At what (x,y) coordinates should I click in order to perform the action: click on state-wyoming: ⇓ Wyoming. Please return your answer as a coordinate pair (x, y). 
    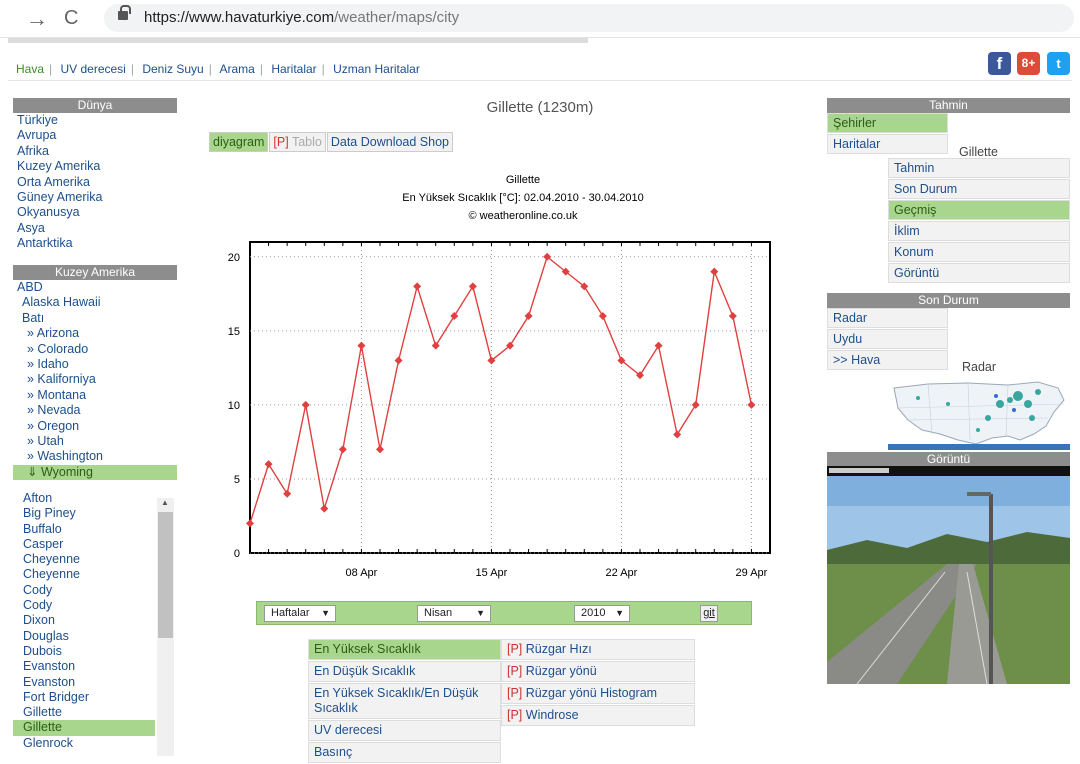
    Looking at the image, I should click on (95, 472).